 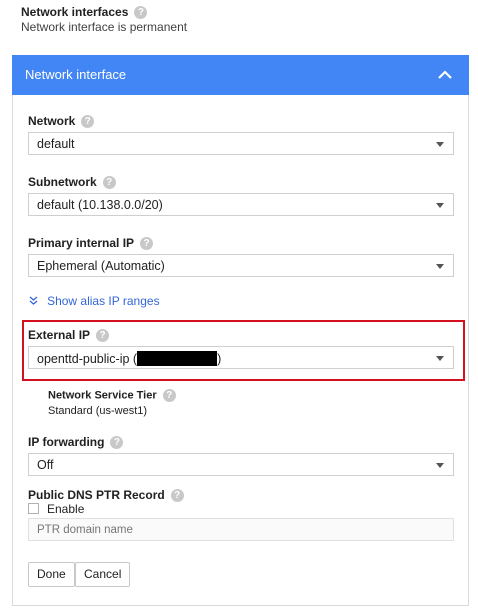 What do you see at coordinates (56, 144) in the screenshot?
I see `network-select-value: default` at bounding box center [56, 144].